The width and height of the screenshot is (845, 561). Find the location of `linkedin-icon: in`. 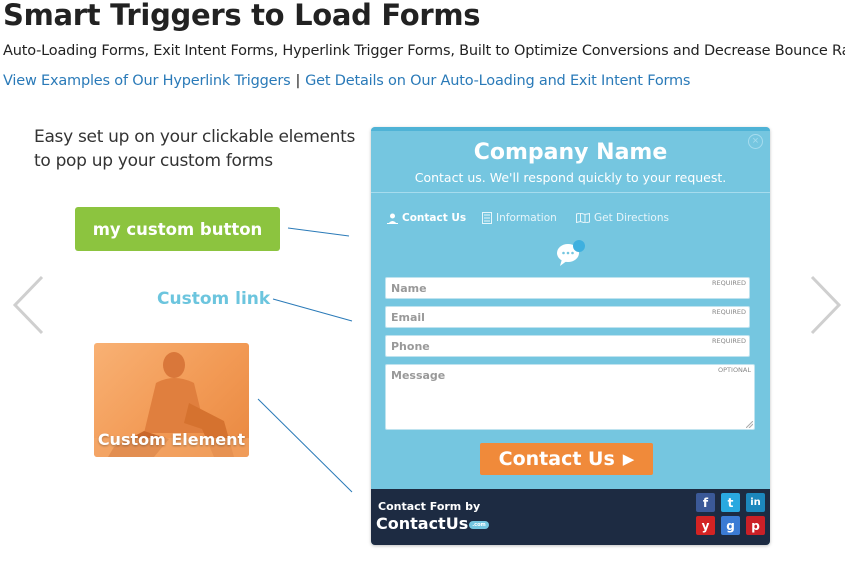

linkedin-icon: in is located at coordinates (755, 502).